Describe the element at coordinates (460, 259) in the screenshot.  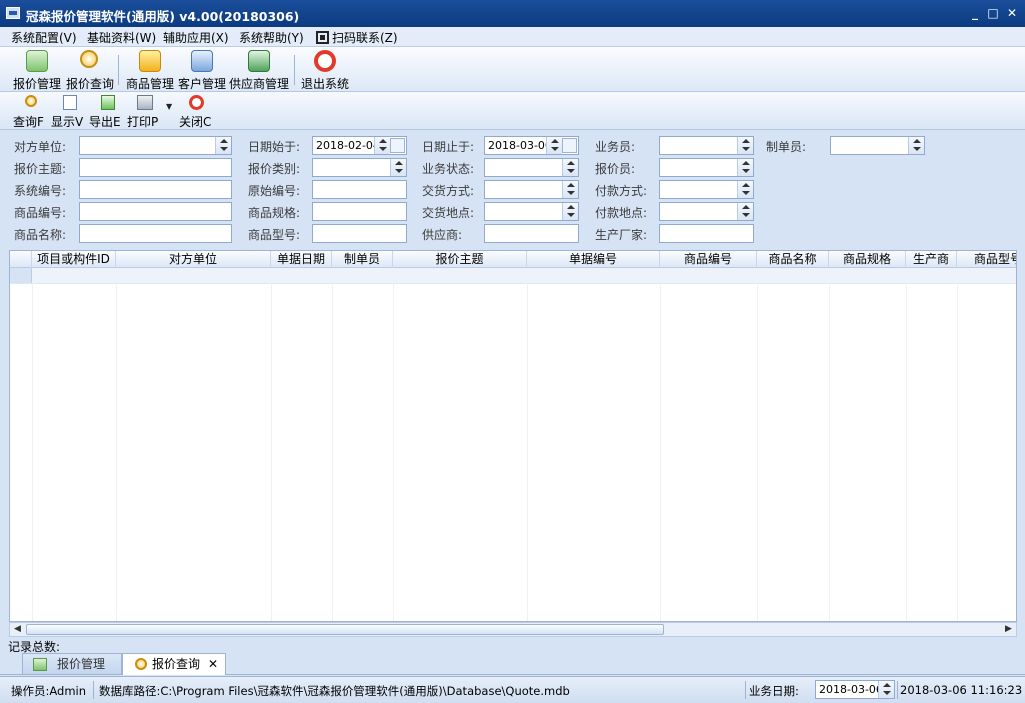
I see `column-header: 报价主题` at that location.